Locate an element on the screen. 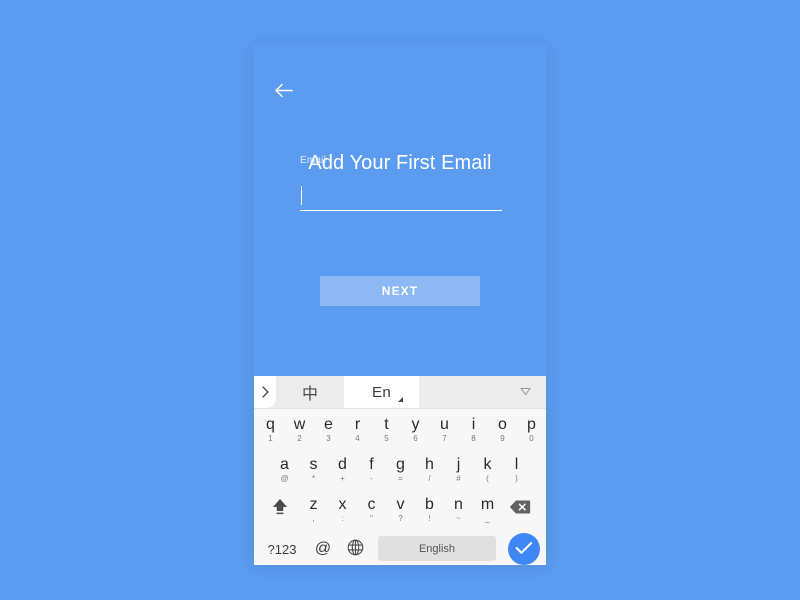 The height and width of the screenshot is (600, 800). key-k: k( is located at coordinates (487, 469).